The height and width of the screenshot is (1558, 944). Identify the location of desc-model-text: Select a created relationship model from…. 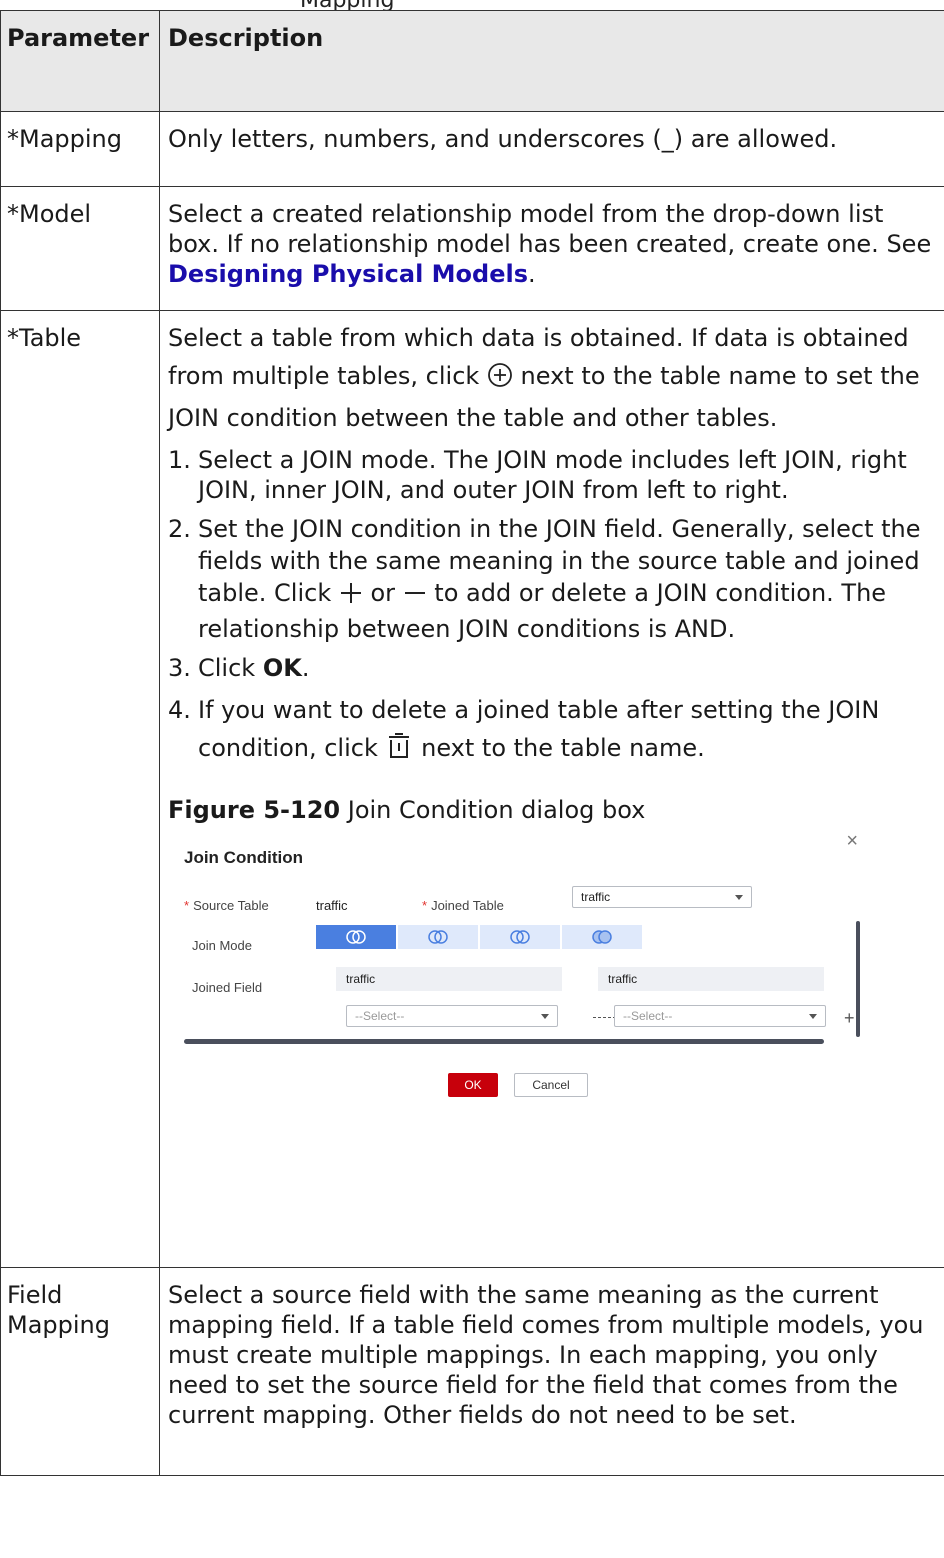
(550, 229).